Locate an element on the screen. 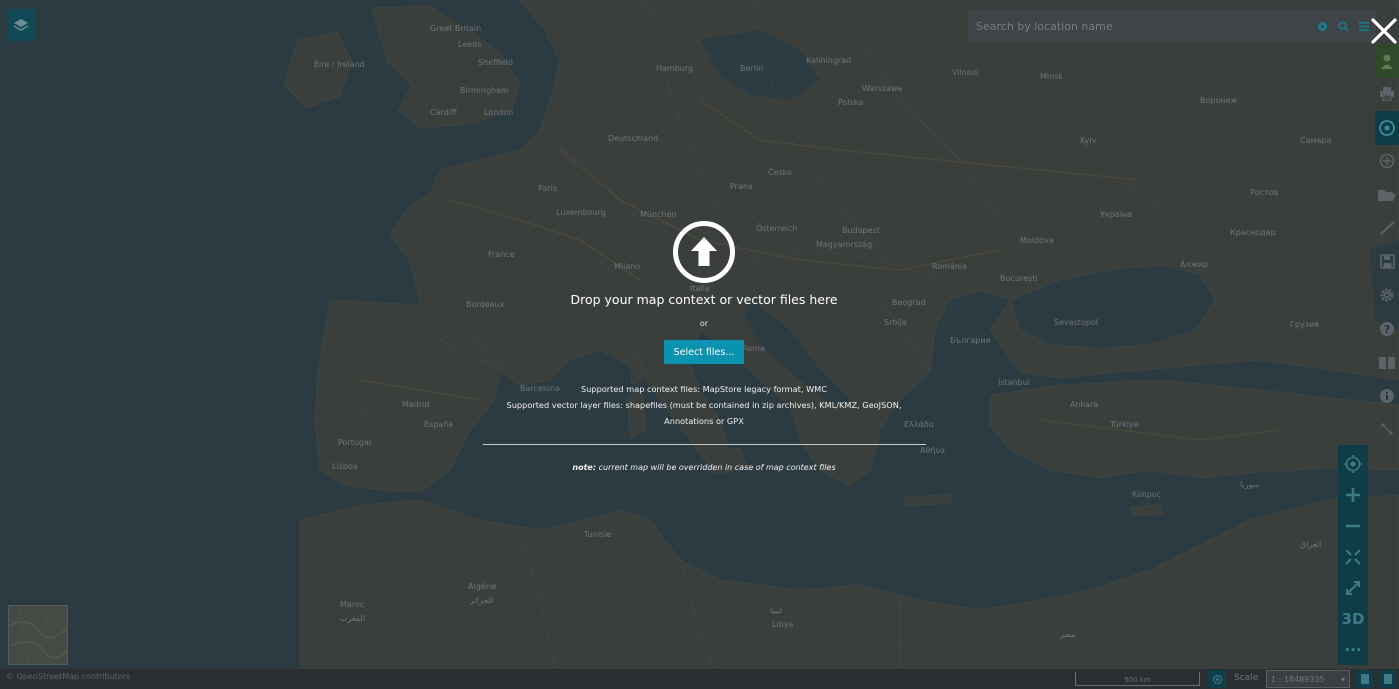  close-overlay-button is located at coordinates (1384, 31).